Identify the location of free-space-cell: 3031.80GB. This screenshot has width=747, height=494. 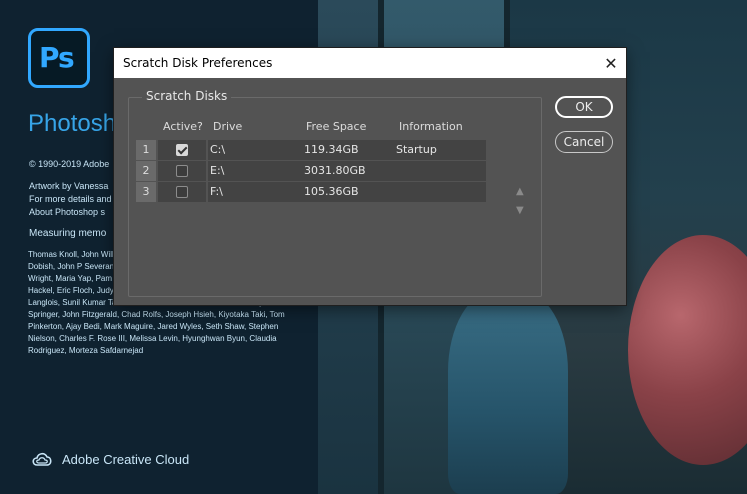
(348, 171).